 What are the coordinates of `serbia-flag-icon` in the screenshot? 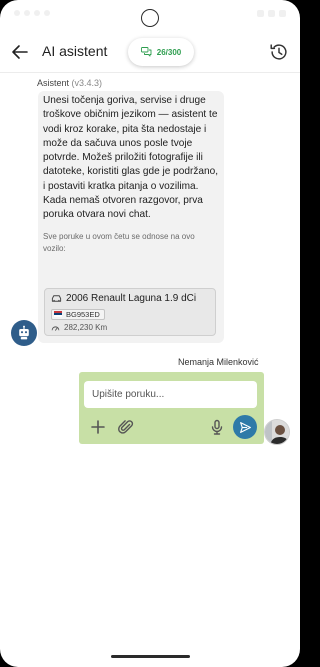 It's located at (58, 314).